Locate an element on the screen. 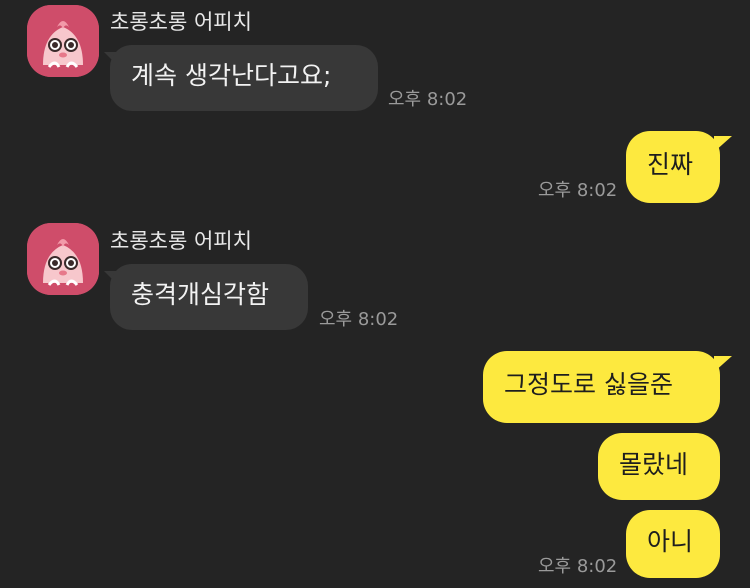 Image resolution: width=750 pixels, height=588 pixels. incoming-message-bubble: 충격개심각함 is located at coordinates (209, 297).